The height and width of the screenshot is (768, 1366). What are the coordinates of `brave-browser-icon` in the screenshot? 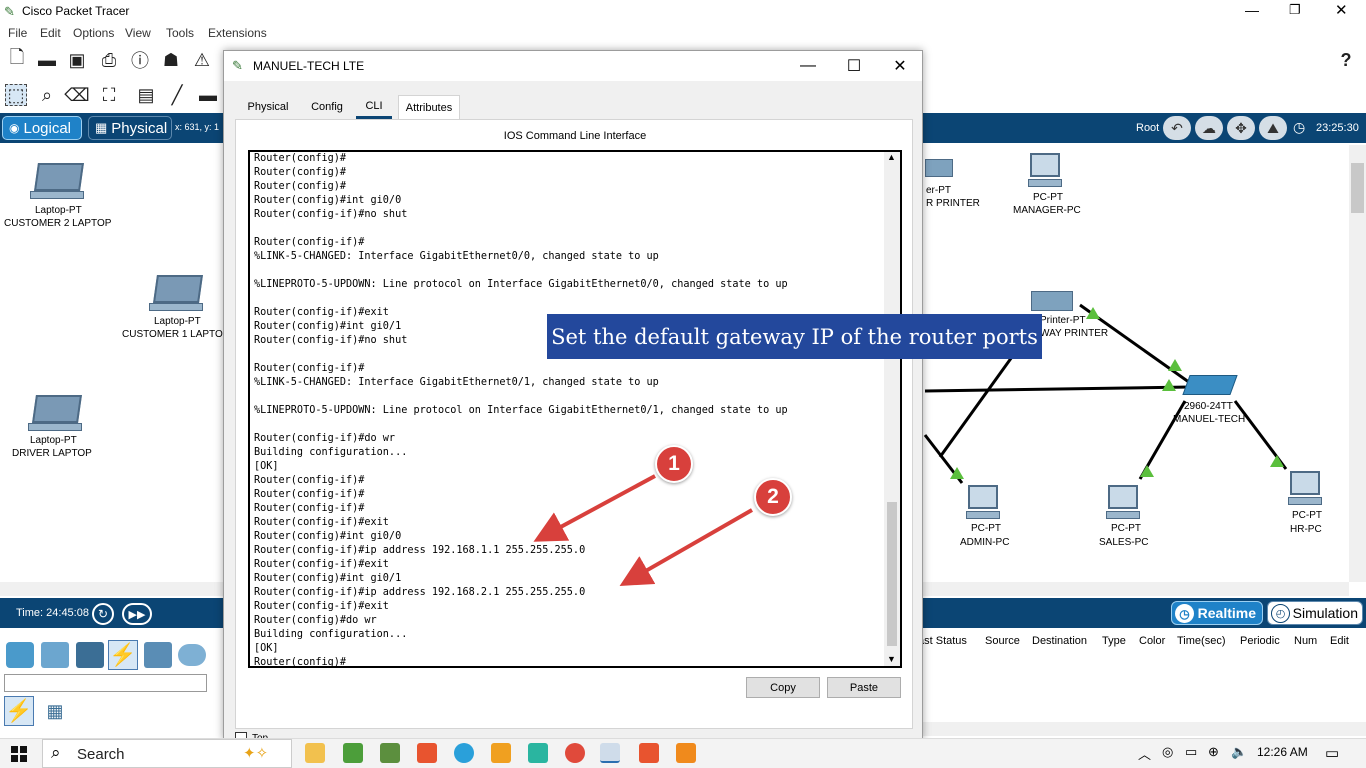 It's located at (427, 753).